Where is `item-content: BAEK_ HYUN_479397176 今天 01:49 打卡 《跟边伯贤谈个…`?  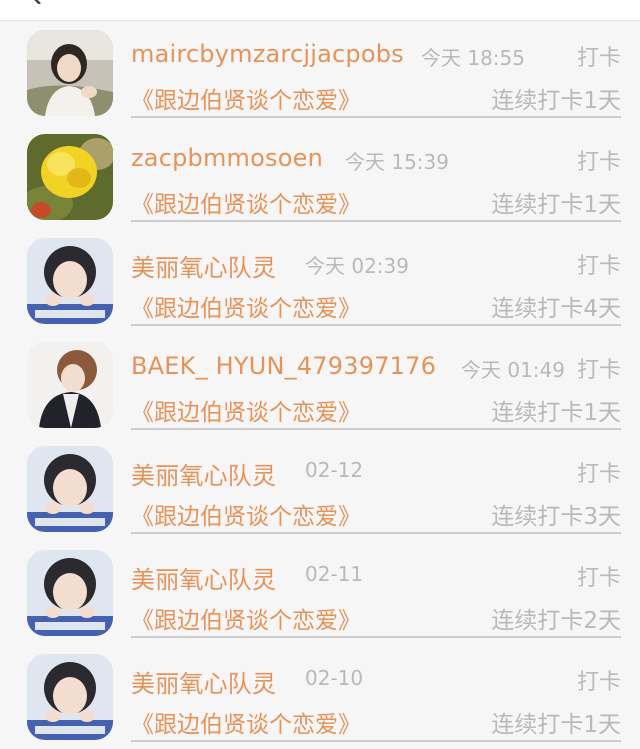 item-content: BAEK_ HYUN_479397176 今天 01:49 打卡 《跟边伯贤谈个… is located at coordinates (376, 381).